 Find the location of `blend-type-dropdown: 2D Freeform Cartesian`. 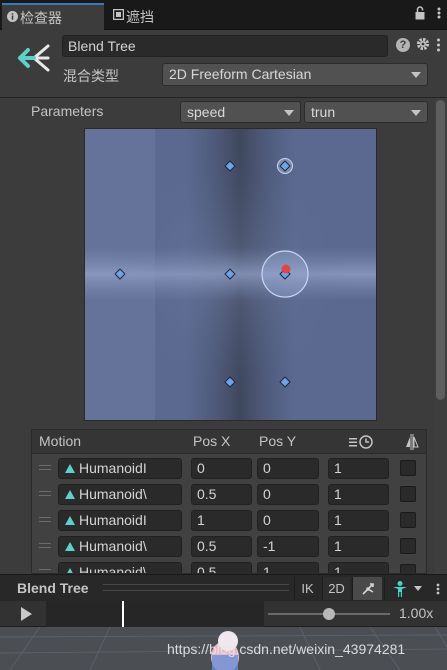

blend-type-dropdown: 2D Freeform Cartesian is located at coordinates (295, 74).